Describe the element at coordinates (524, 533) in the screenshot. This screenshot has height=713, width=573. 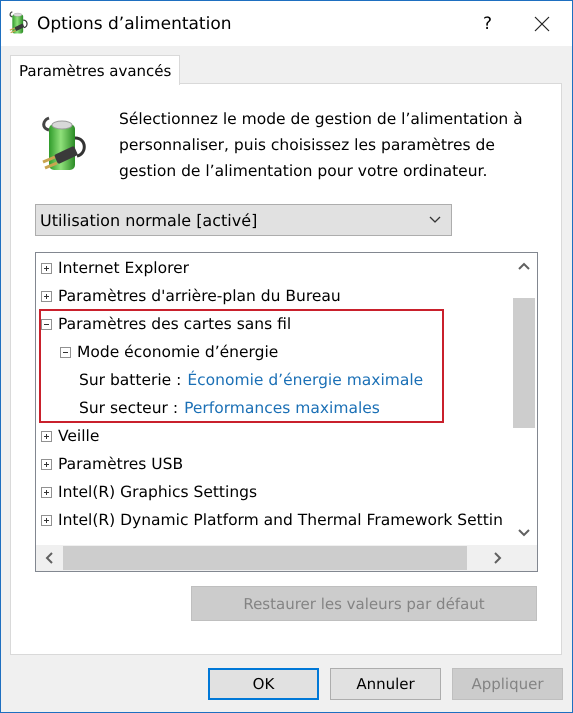
I see `scroll-down-icon` at that location.